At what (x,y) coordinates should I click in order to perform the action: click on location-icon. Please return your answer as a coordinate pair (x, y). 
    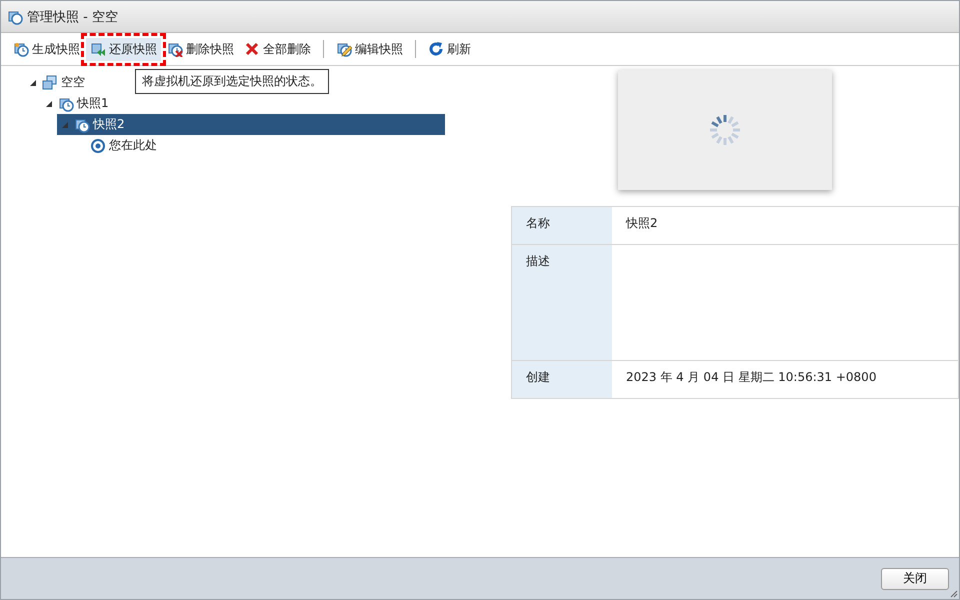
    Looking at the image, I should click on (98, 146).